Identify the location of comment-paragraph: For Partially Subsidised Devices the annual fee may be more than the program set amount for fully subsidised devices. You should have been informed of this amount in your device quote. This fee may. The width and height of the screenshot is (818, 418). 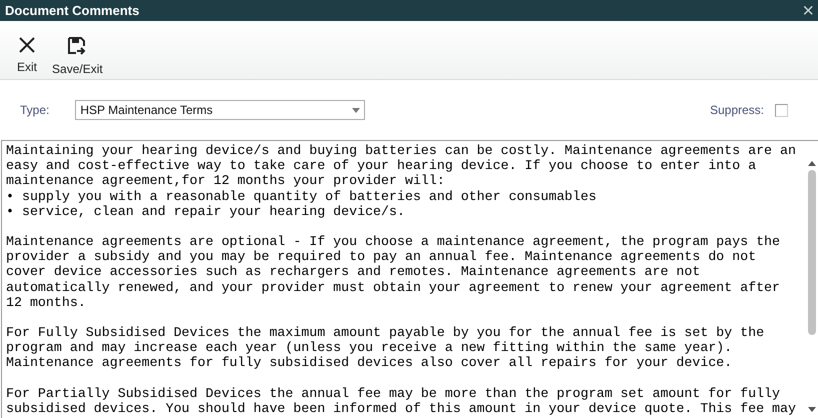
(401, 401).